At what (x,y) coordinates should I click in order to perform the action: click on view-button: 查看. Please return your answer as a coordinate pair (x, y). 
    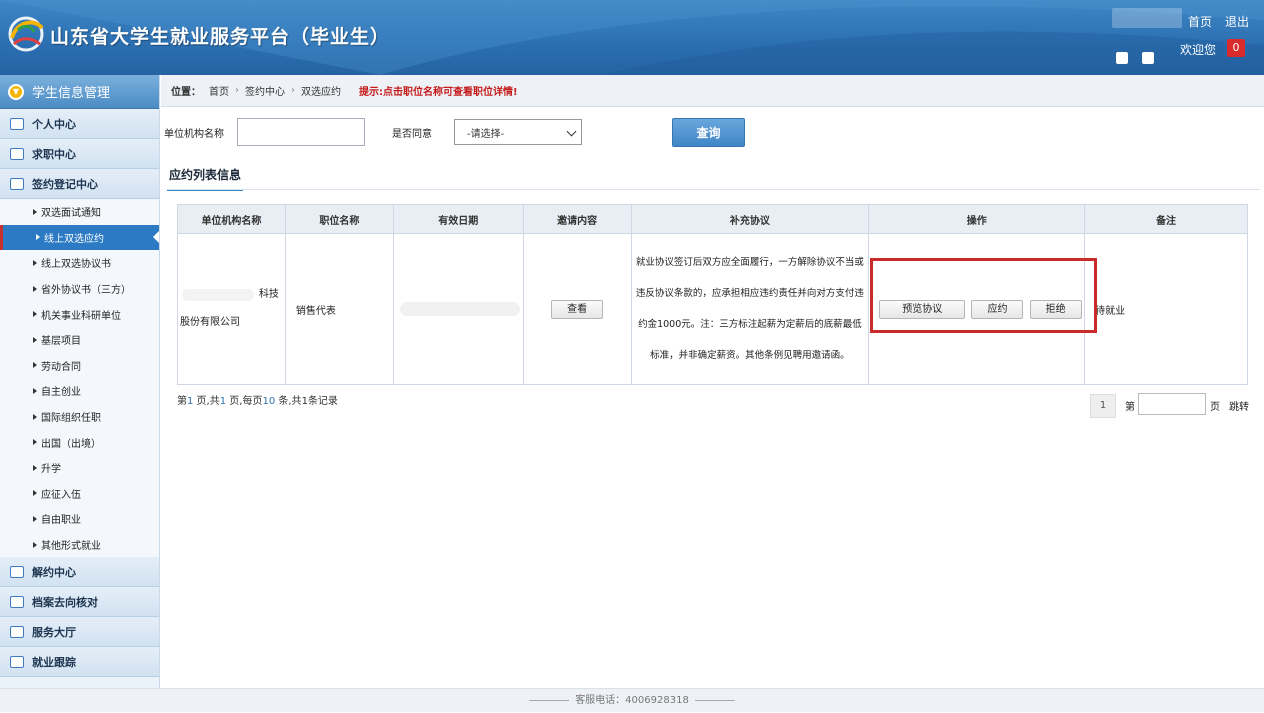
    Looking at the image, I should click on (577, 309).